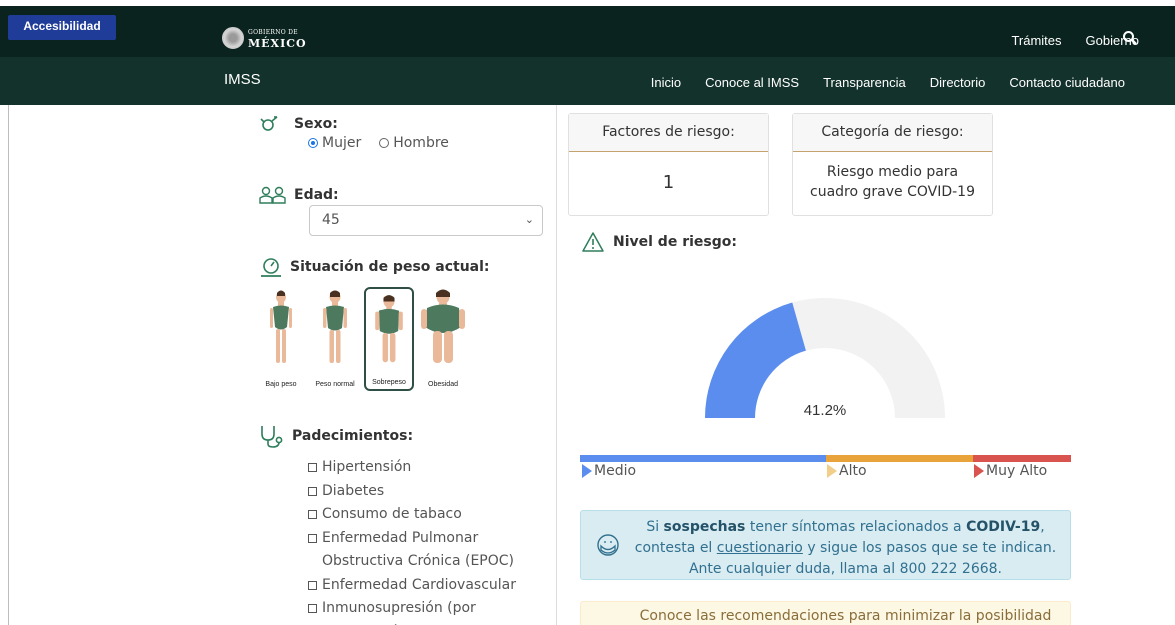 The width and height of the screenshot is (1175, 625). Describe the element at coordinates (853, 471) in the screenshot. I see `legend-alto-label: Alto` at that location.